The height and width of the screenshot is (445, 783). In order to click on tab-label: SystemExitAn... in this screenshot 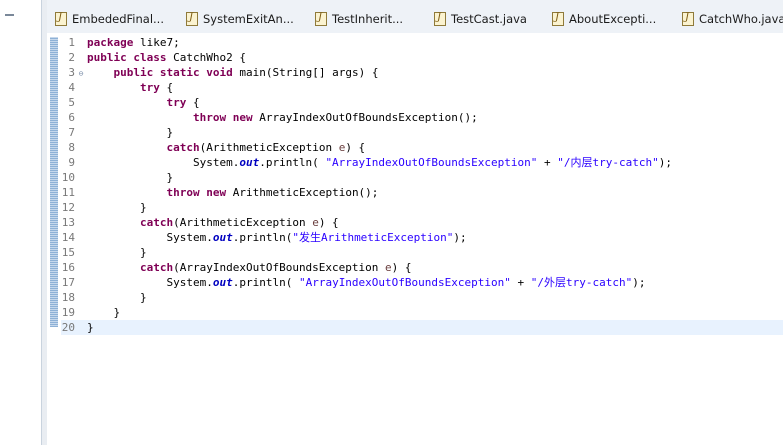, I will do `click(248, 19)`.